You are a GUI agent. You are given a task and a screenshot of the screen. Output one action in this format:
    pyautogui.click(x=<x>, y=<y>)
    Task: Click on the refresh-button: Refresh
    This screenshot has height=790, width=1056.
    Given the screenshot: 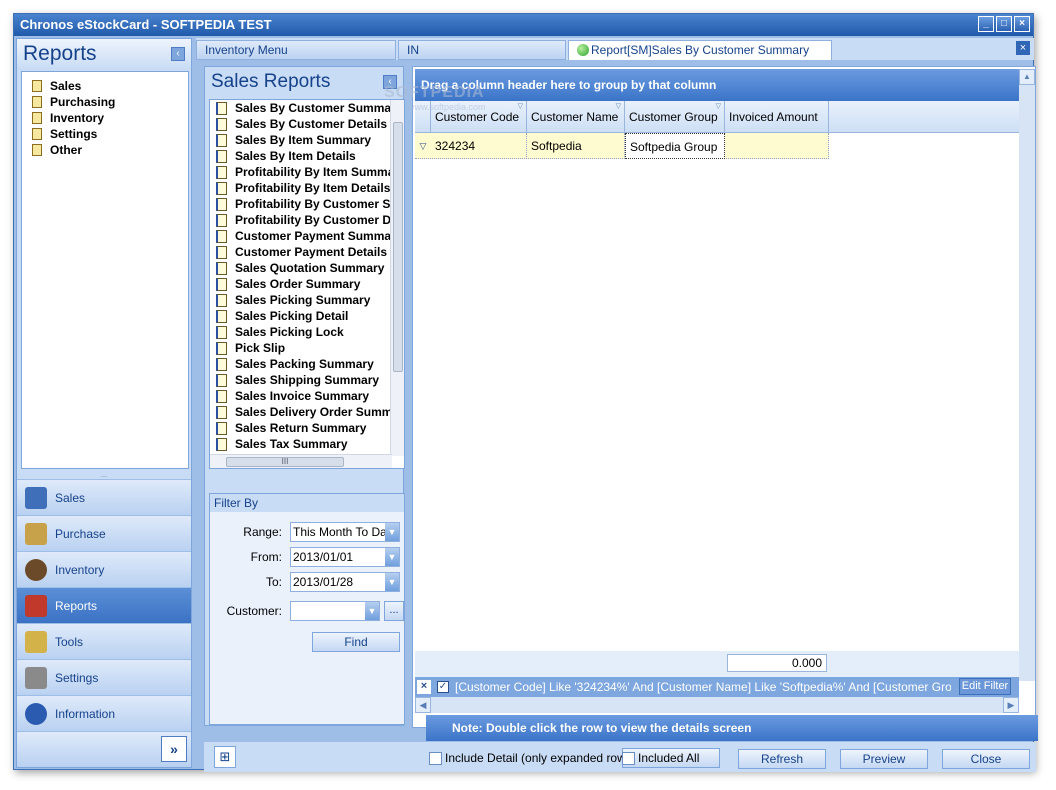 What is the action you would take?
    pyautogui.click(x=782, y=759)
    